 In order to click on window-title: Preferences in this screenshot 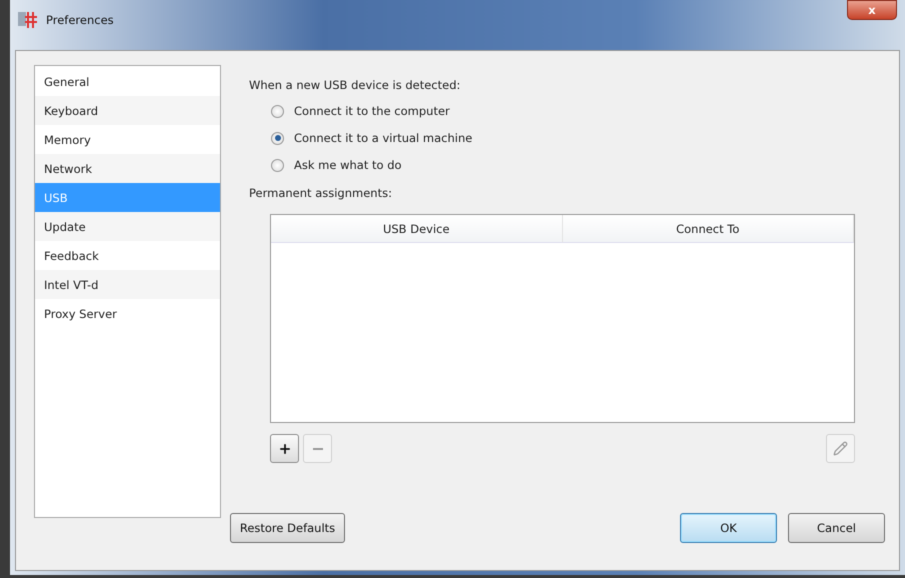, I will do `click(80, 20)`.